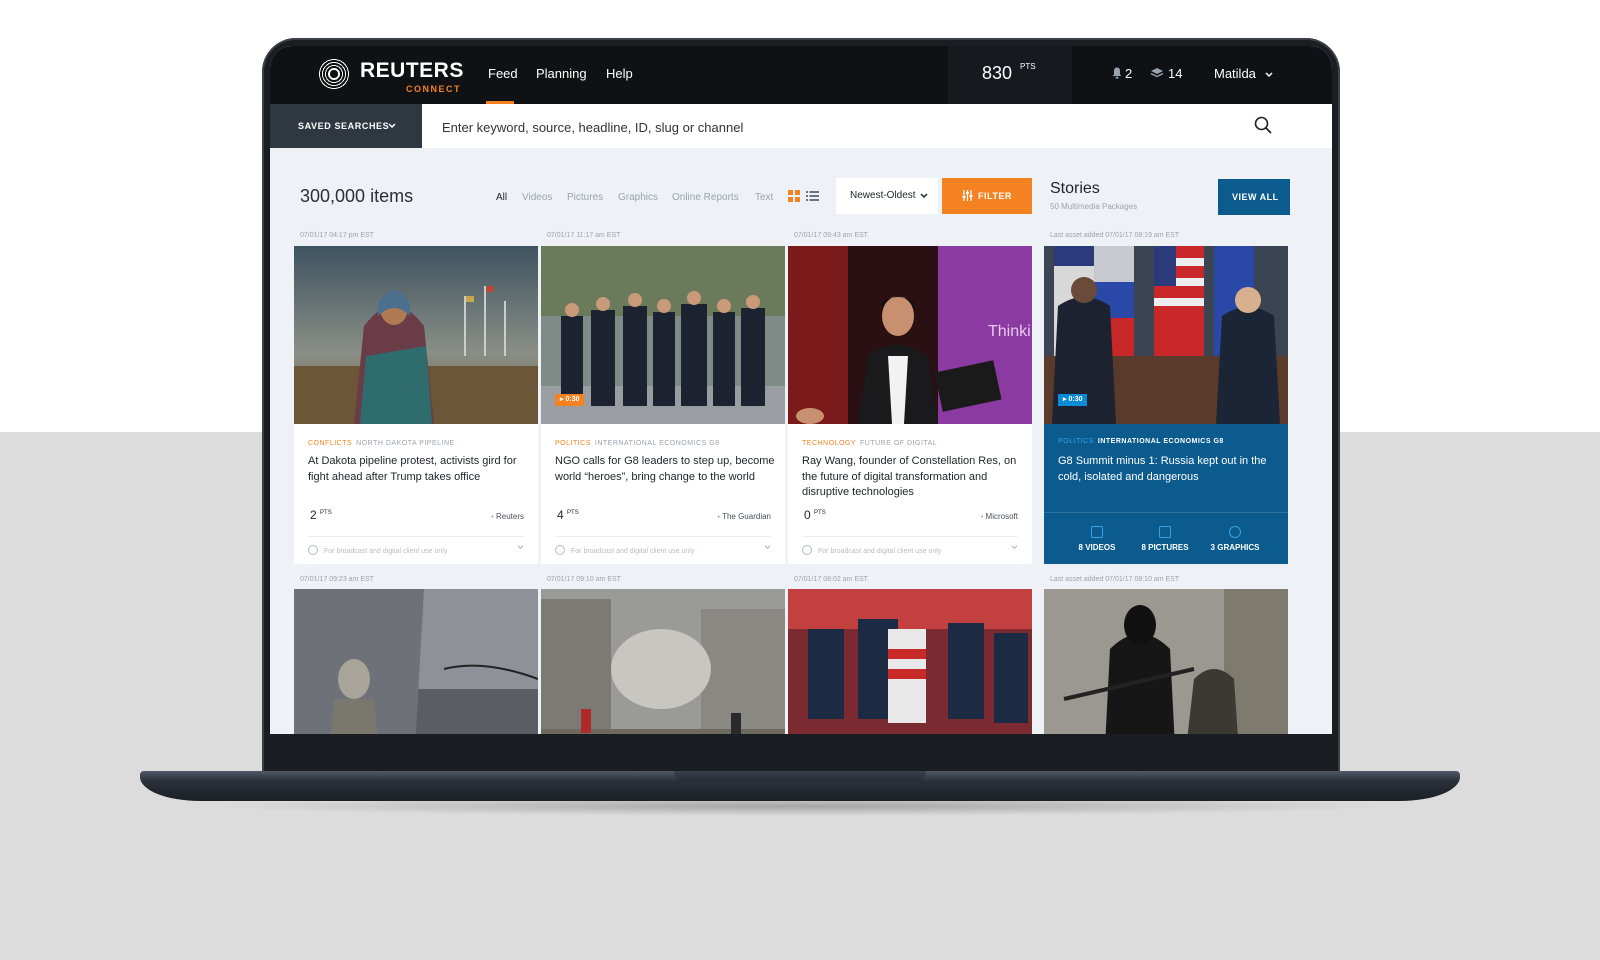 The image size is (1600, 960). Describe the element at coordinates (337, 235) in the screenshot. I see `card-timestamp: 07/01/17 04:17 pm EST` at that location.